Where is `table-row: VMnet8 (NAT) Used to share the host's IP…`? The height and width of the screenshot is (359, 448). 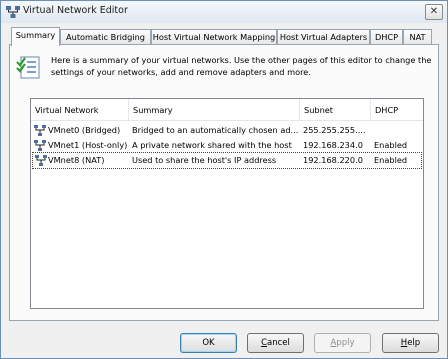
table-row: VMnet8 (NAT) Used to share the host's IP… is located at coordinates (227, 160).